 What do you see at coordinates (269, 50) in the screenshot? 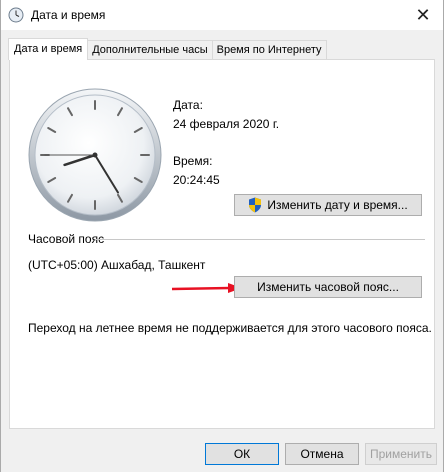
I see `tab-internet-time: Время по Интернету` at bounding box center [269, 50].